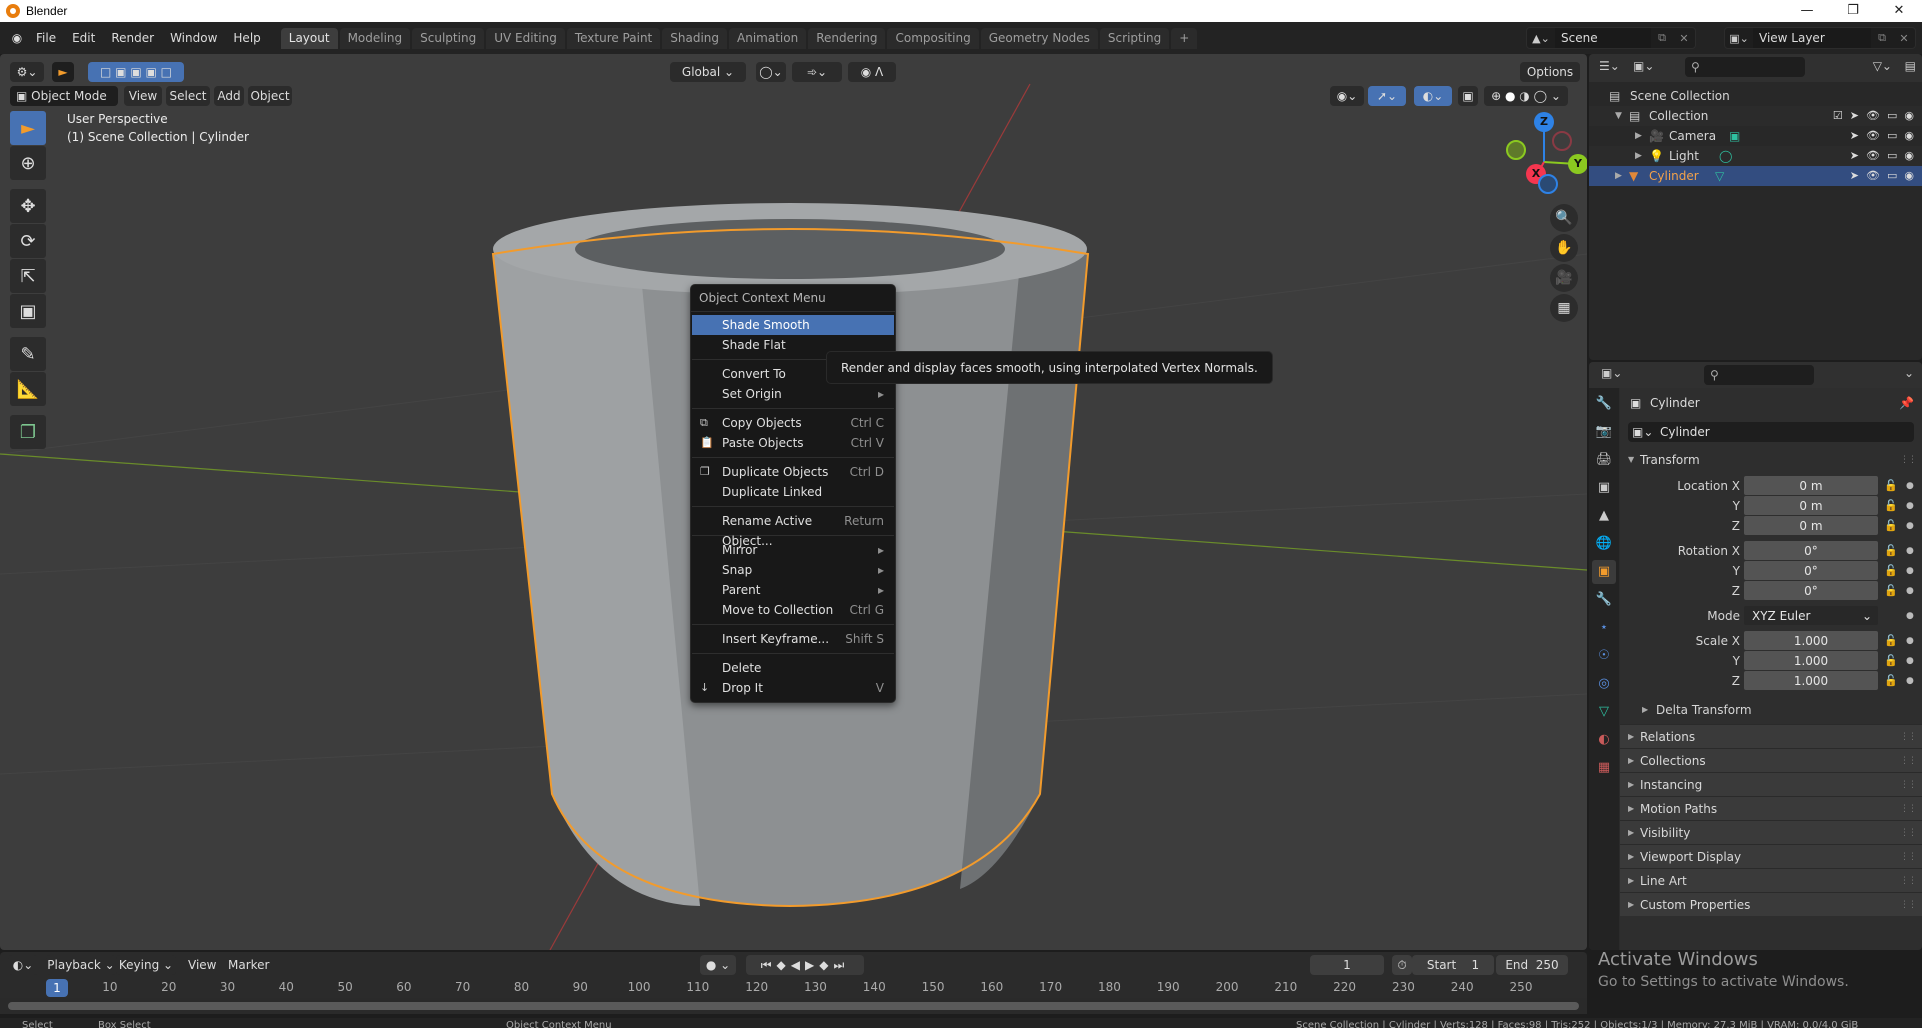 The height and width of the screenshot is (1028, 1922). What do you see at coordinates (1811, 525) in the screenshot?
I see `location-z-field: 0 m` at bounding box center [1811, 525].